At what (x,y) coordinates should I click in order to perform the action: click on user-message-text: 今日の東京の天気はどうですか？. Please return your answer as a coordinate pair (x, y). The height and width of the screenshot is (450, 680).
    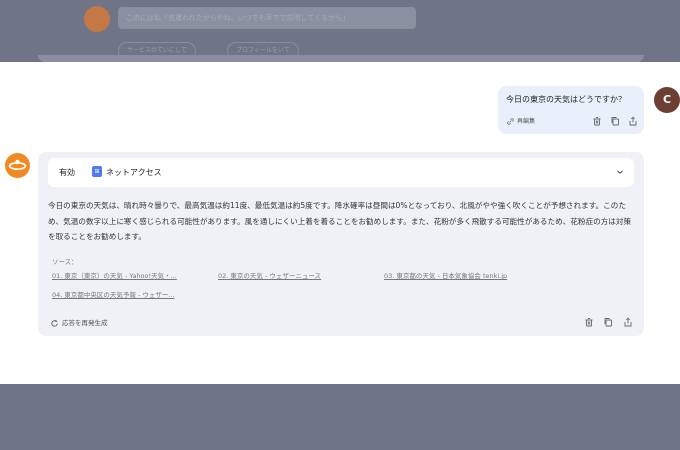
    Looking at the image, I should click on (566, 99).